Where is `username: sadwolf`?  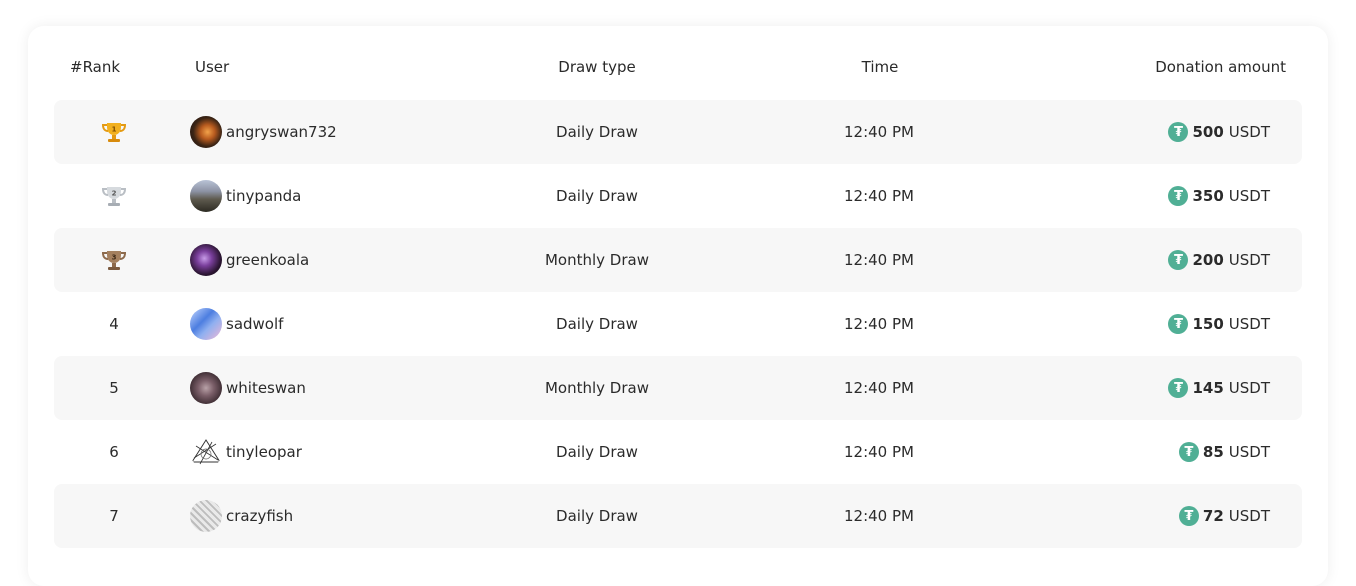
username: sadwolf is located at coordinates (255, 324).